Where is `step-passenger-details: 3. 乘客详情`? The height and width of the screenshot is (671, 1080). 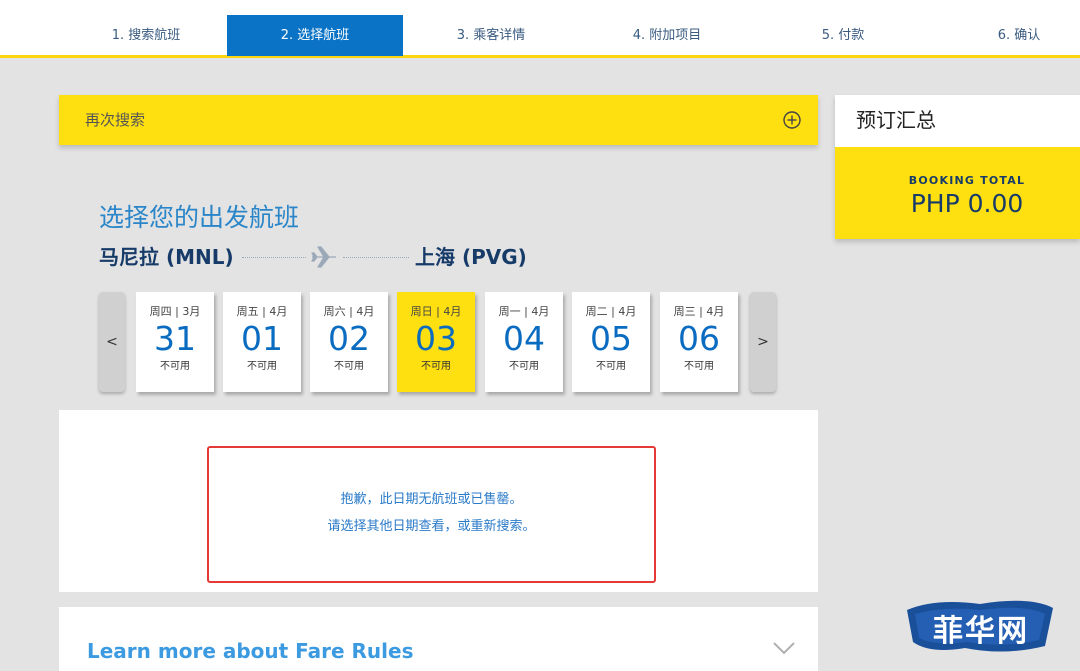 step-passenger-details: 3. 乘客详情 is located at coordinates (491, 35).